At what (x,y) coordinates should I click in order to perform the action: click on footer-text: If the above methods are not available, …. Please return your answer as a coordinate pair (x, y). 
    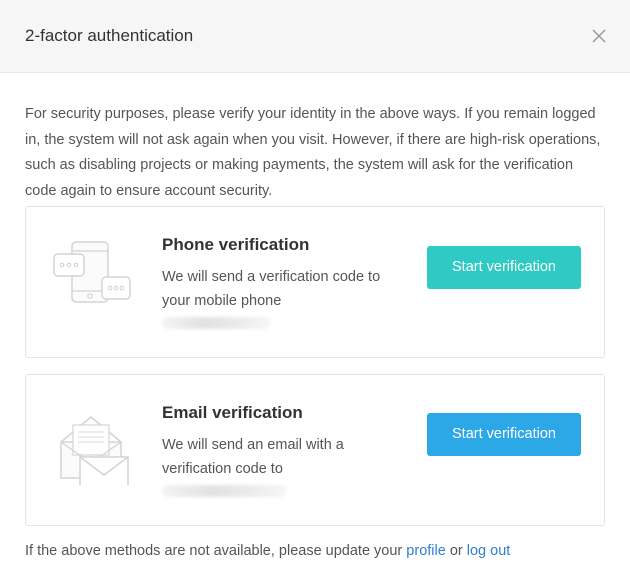
    Looking at the image, I should click on (267, 551).